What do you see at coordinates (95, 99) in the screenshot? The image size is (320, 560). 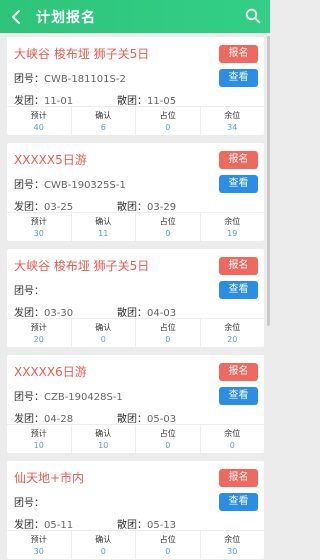 I see `date-row: 发团：11-01 散团：11-05` at bounding box center [95, 99].